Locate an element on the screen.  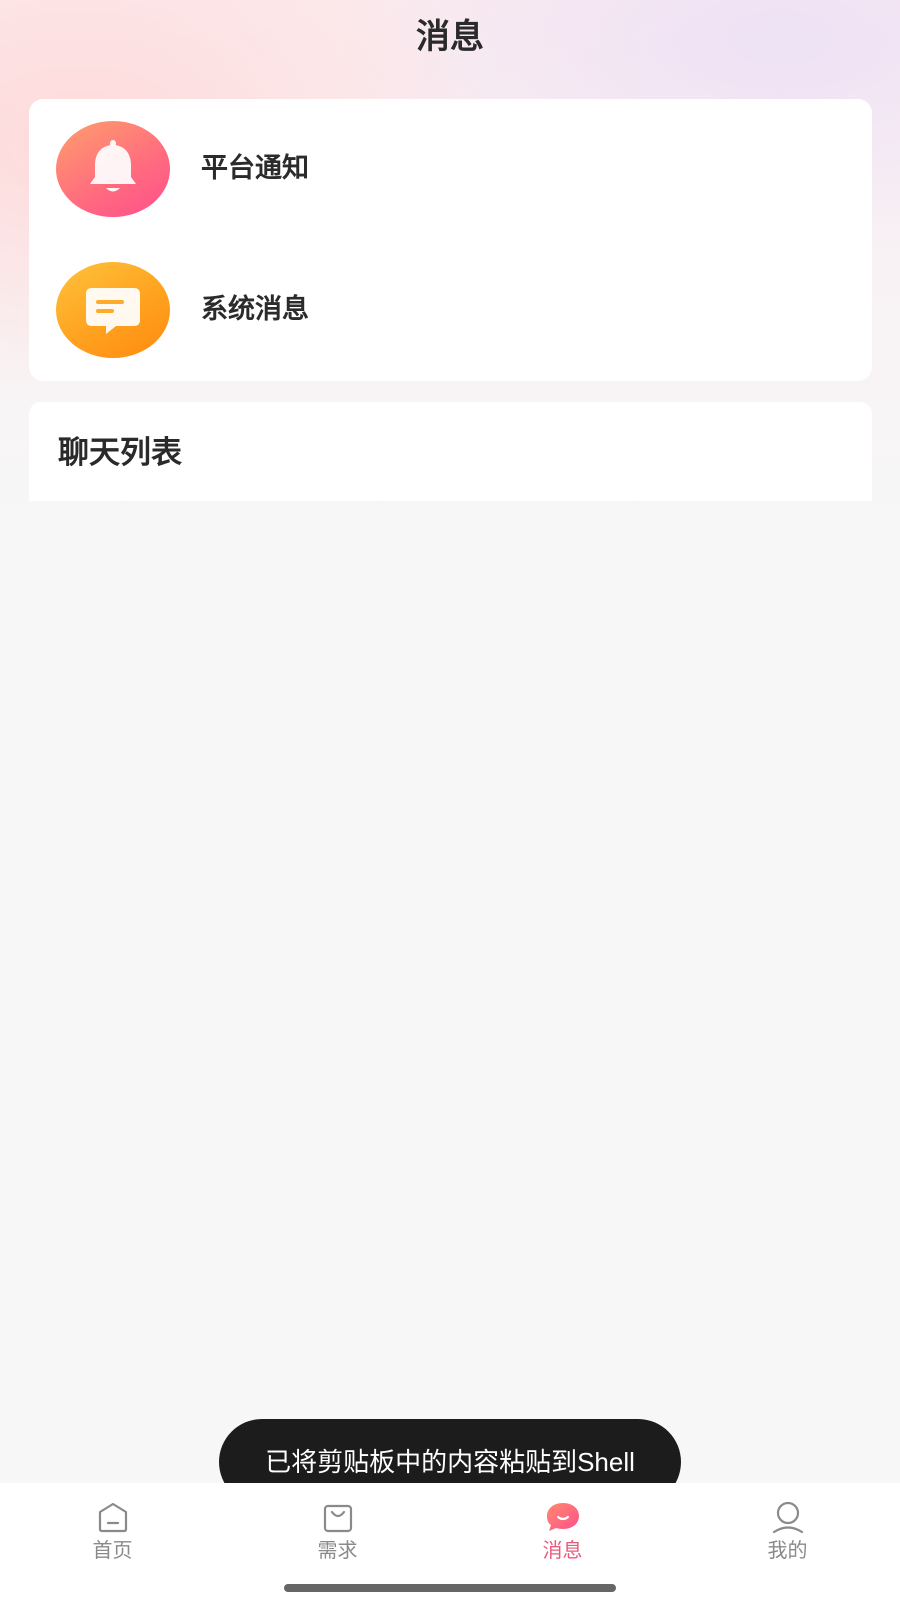
tab-demand: 需求 is located at coordinates (337, 1533).